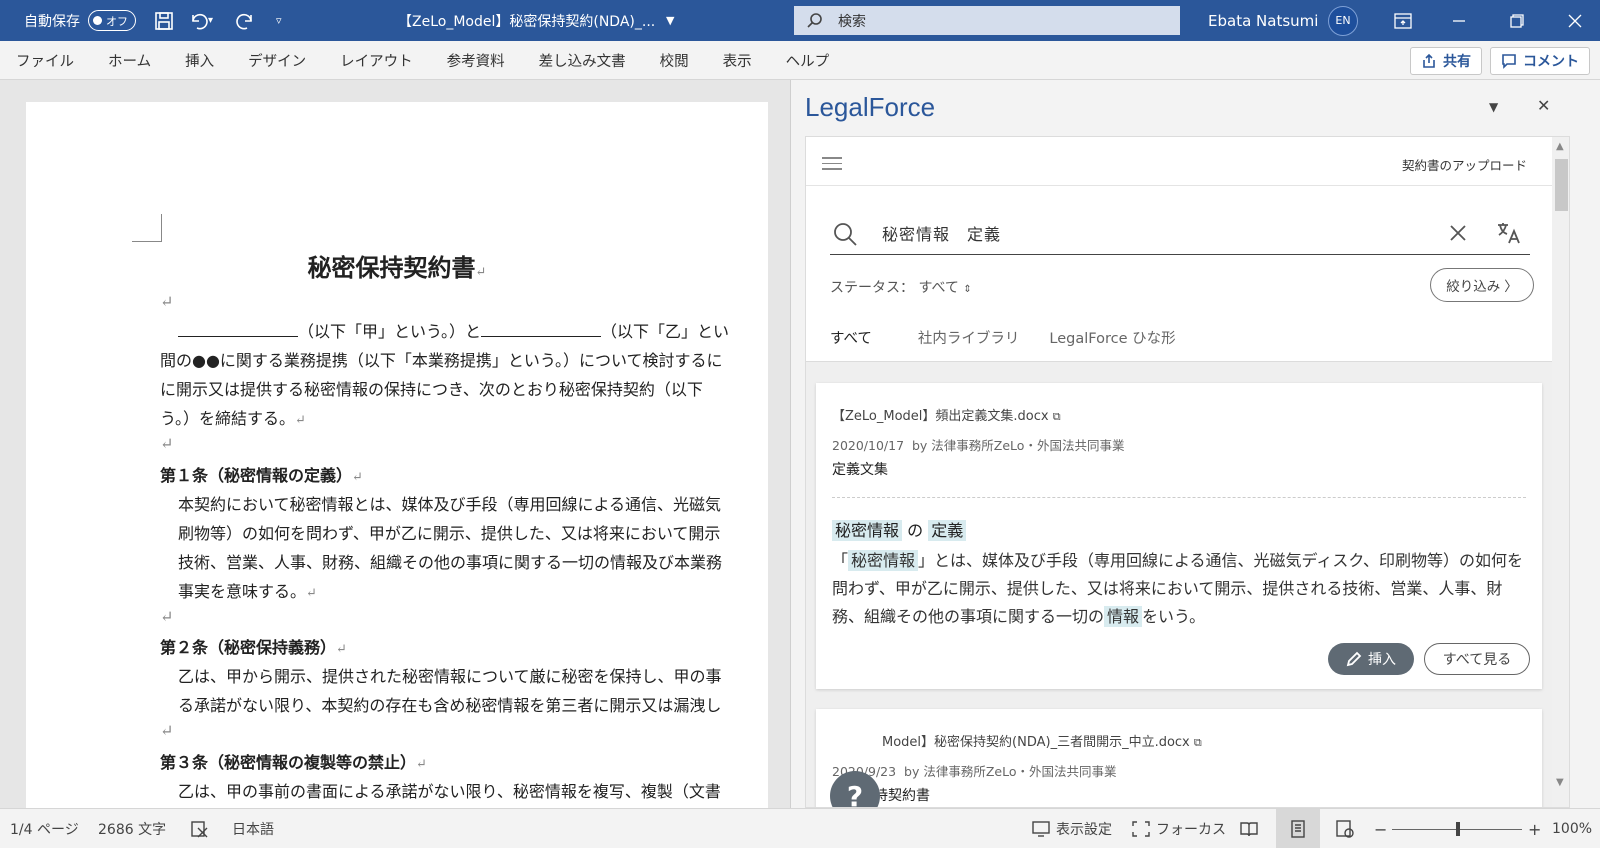 The height and width of the screenshot is (848, 1600). I want to click on tab-layout: レイアウト, so click(376, 60).